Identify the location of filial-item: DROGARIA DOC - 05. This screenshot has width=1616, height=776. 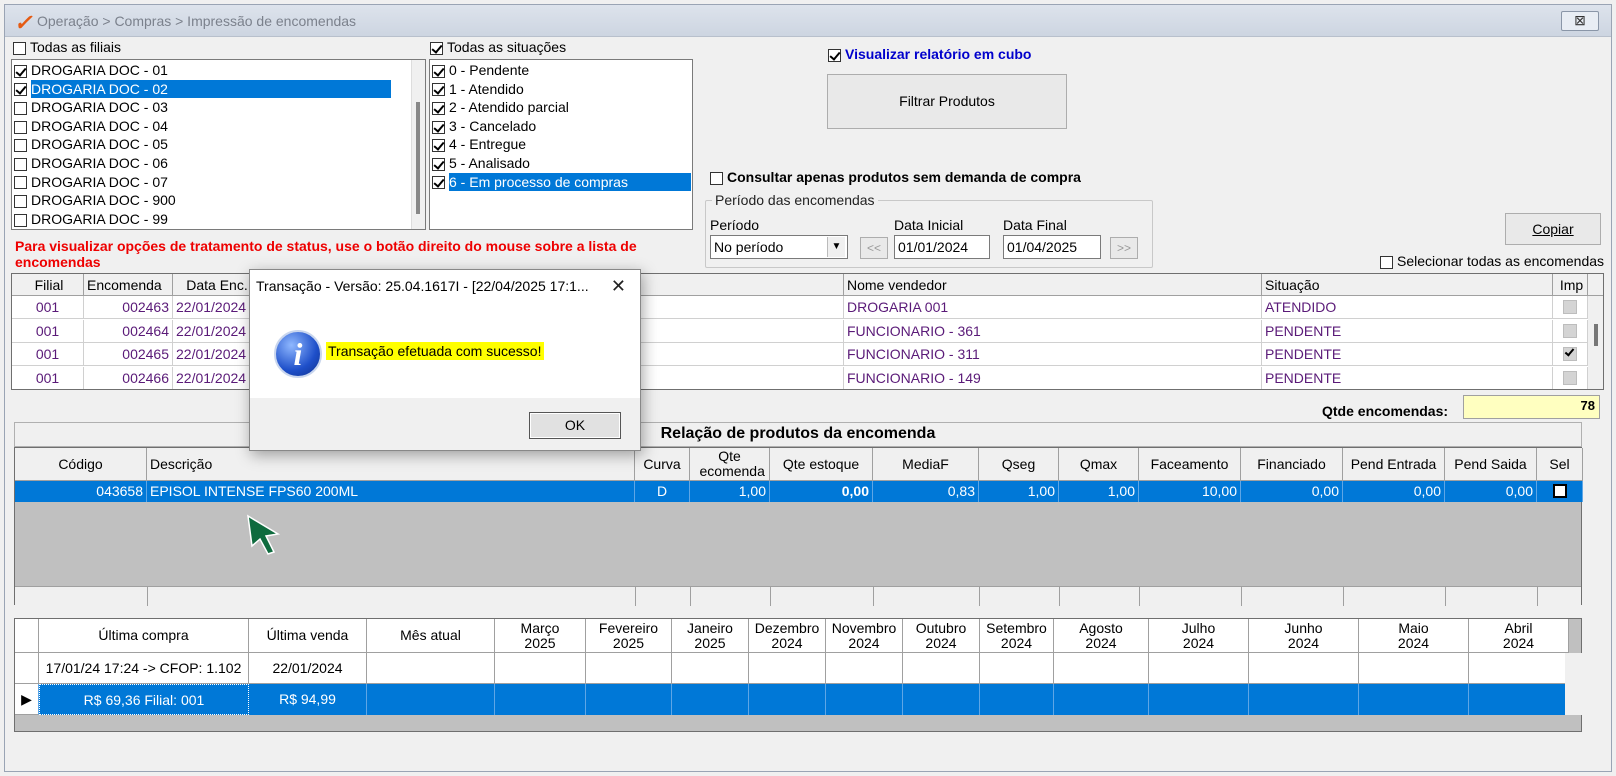
(218, 144).